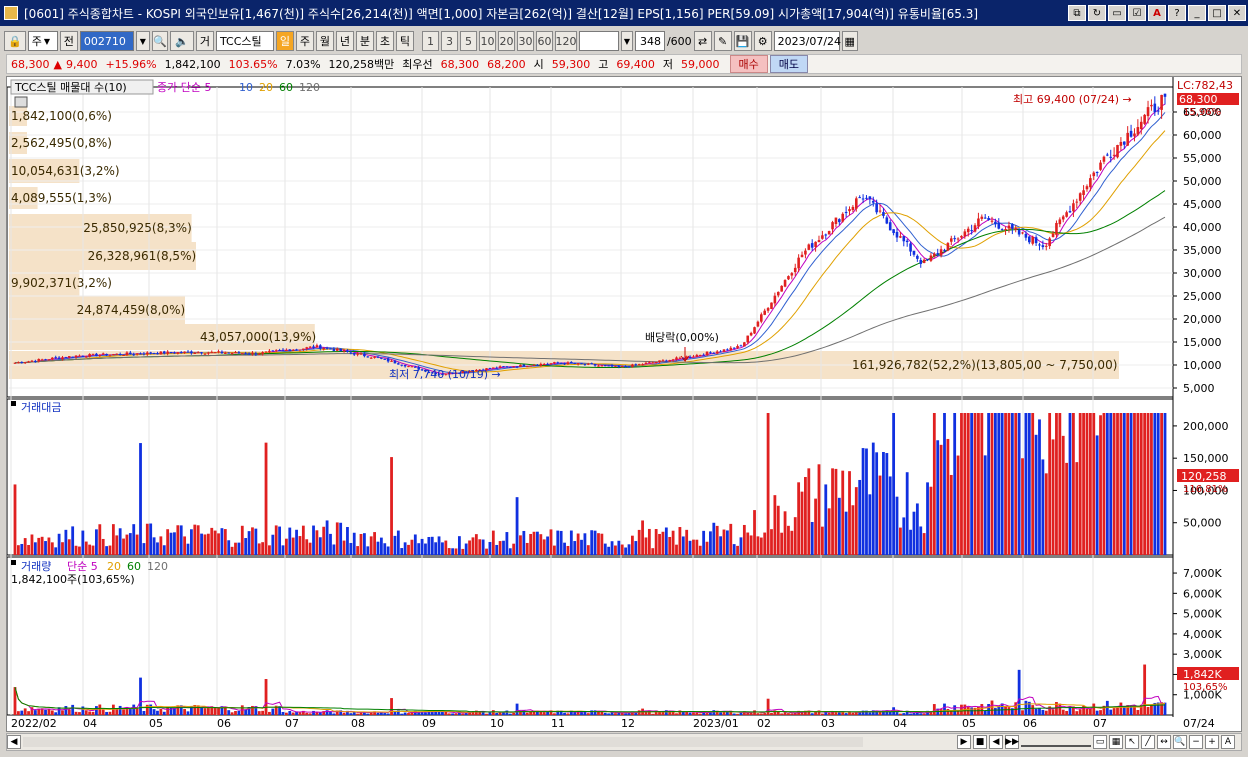  What do you see at coordinates (748, 64) in the screenshot?
I see `buy-button: 매수` at bounding box center [748, 64].